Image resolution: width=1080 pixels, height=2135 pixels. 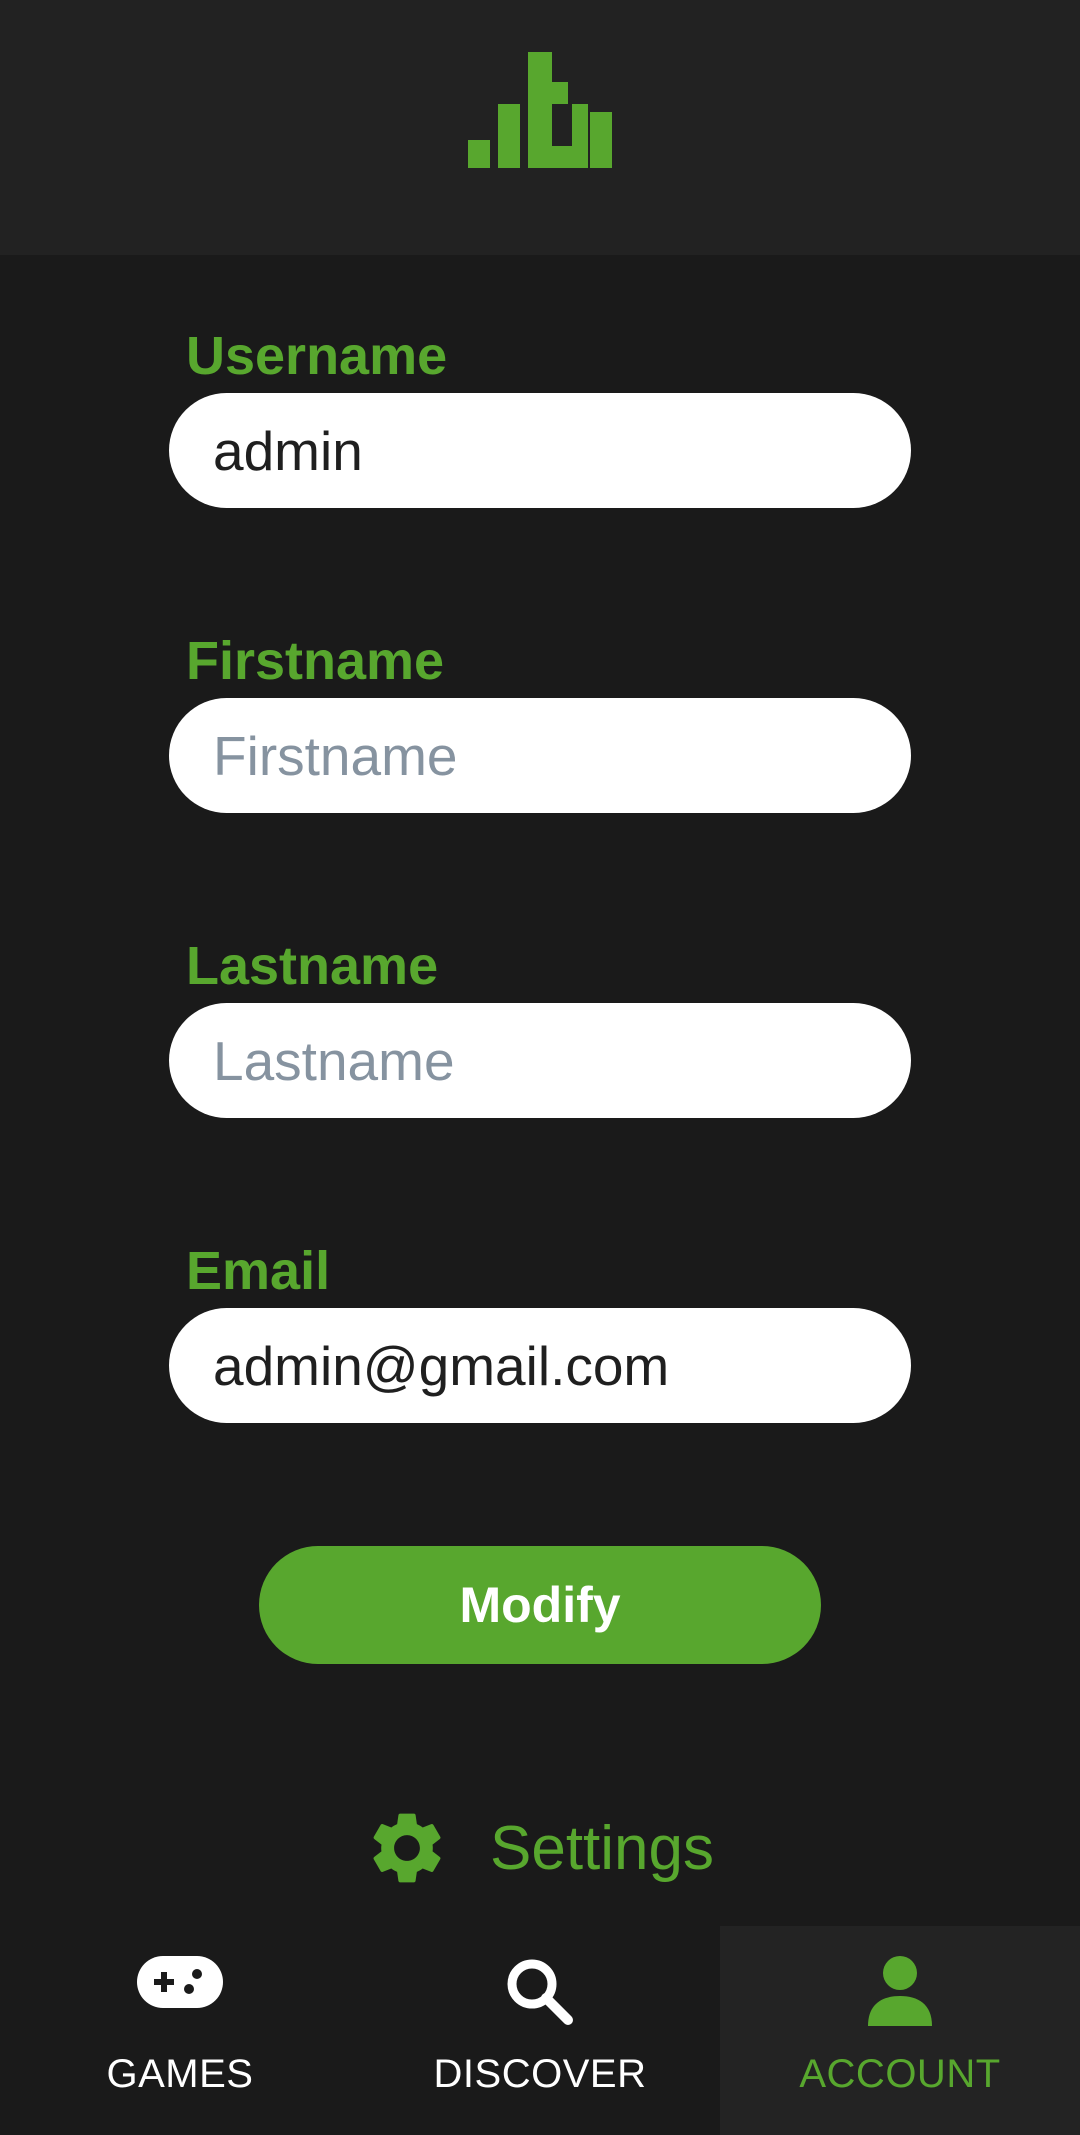 I want to click on email-label: Email, so click(x=258, y=1271).